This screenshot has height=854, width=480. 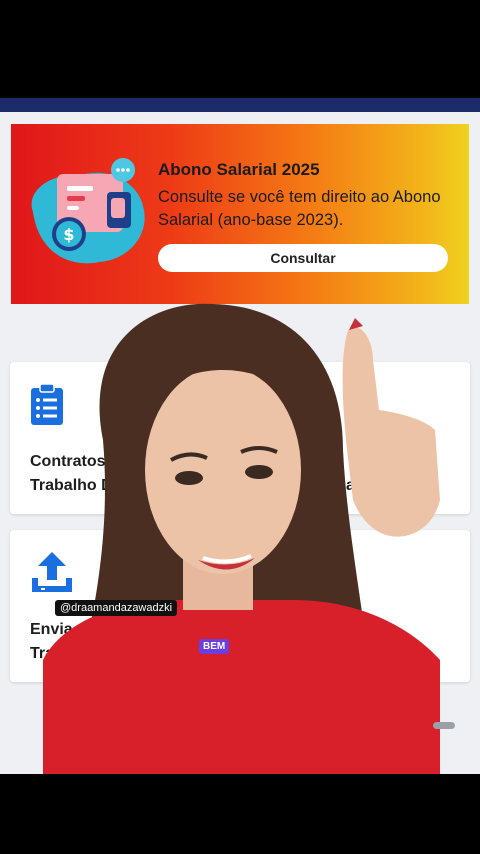 What do you see at coordinates (240, 49) in the screenshot?
I see `video-top-letterbox` at bounding box center [240, 49].